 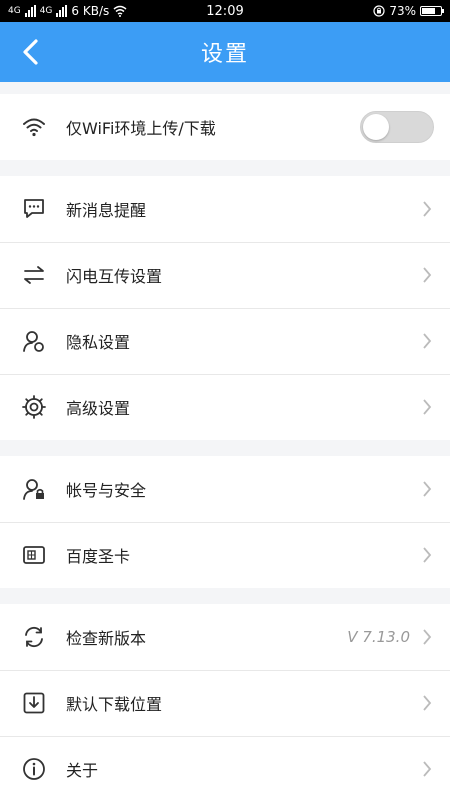 I want to click on wifi-only-row: 仅WiFi环境上传/下载, so click(x=225, y=127).